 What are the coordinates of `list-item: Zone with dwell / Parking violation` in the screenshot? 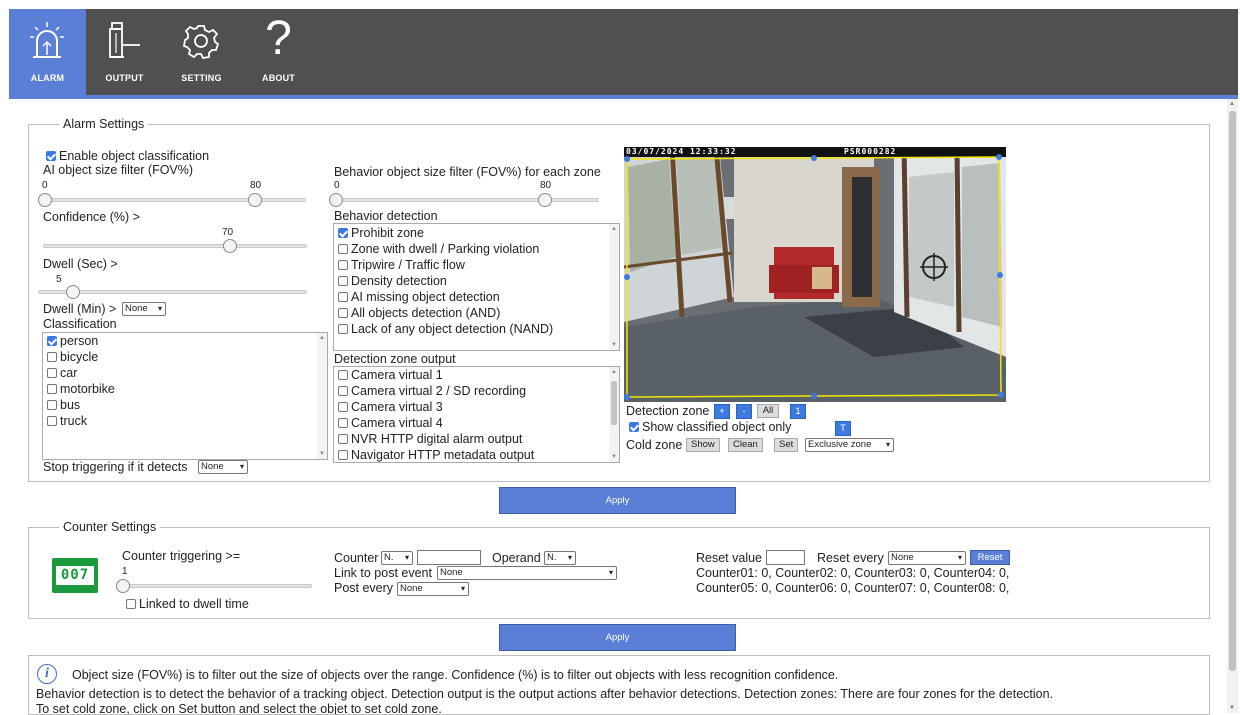 It's located at (438, 249).